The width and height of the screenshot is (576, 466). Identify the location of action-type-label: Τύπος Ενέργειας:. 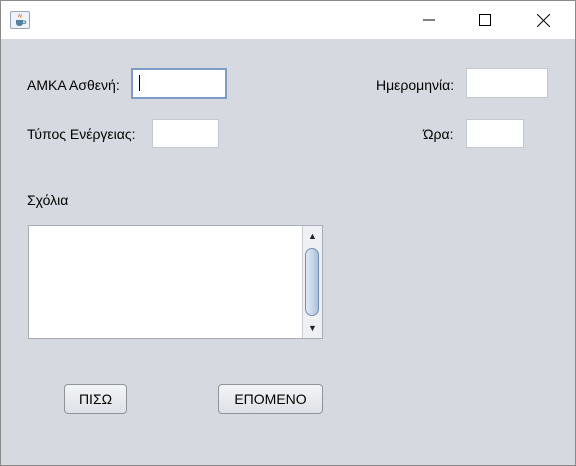
(81, 134).